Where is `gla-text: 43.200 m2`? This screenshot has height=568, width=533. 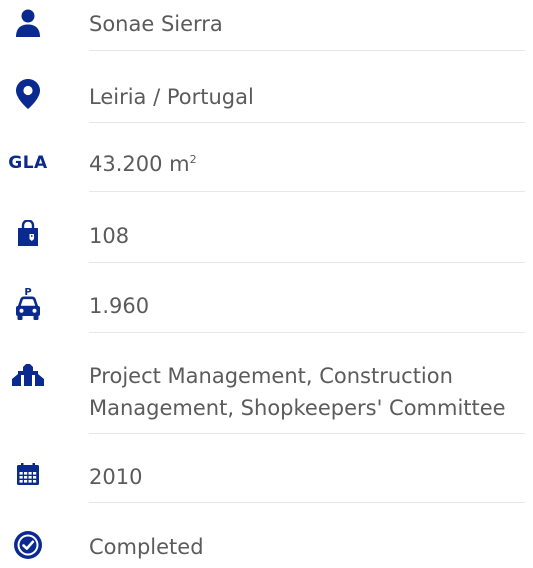
gla-text: 43.200 m2 is located at coordinates (143, 164).